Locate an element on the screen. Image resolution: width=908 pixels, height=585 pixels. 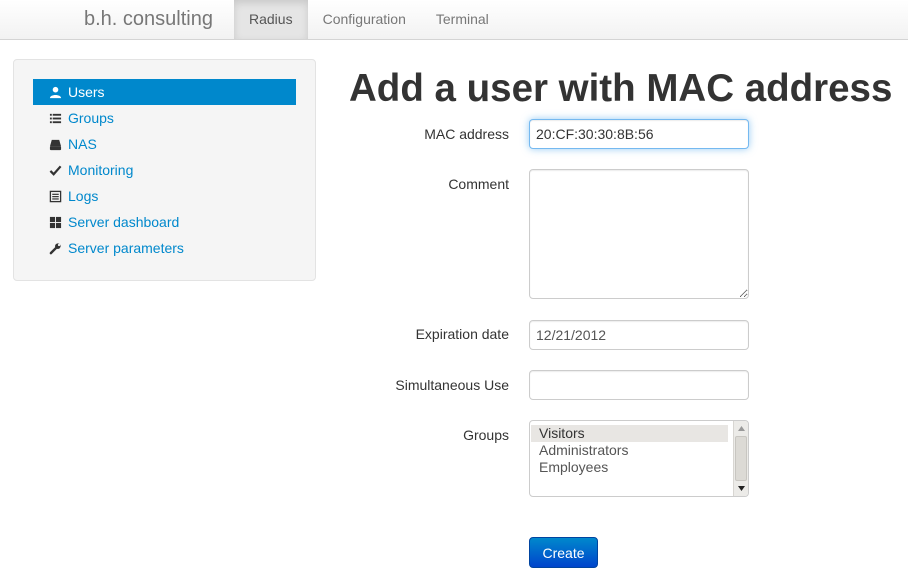
sidebar-item-logs: Logs is located at coordinates (164, 196).